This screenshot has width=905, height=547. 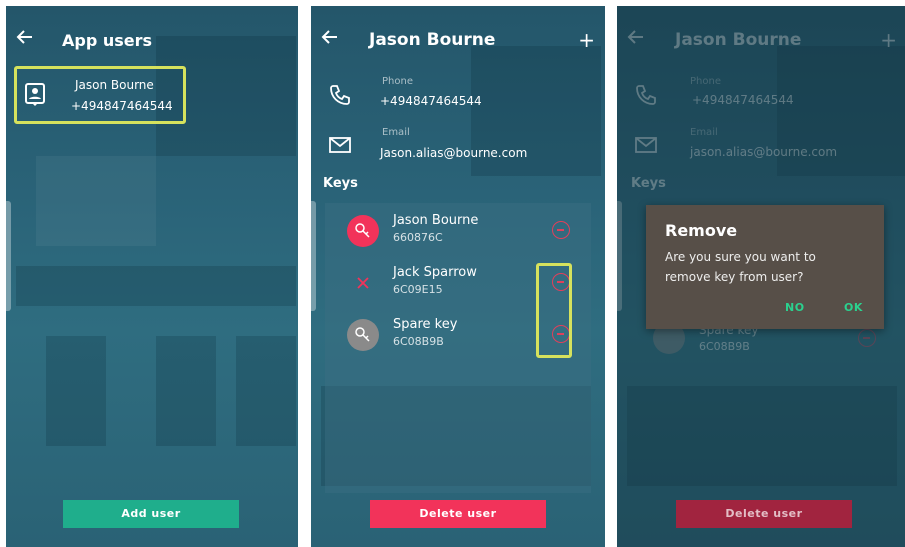 I want to click on phone-icon, so click(x=340, y=97).